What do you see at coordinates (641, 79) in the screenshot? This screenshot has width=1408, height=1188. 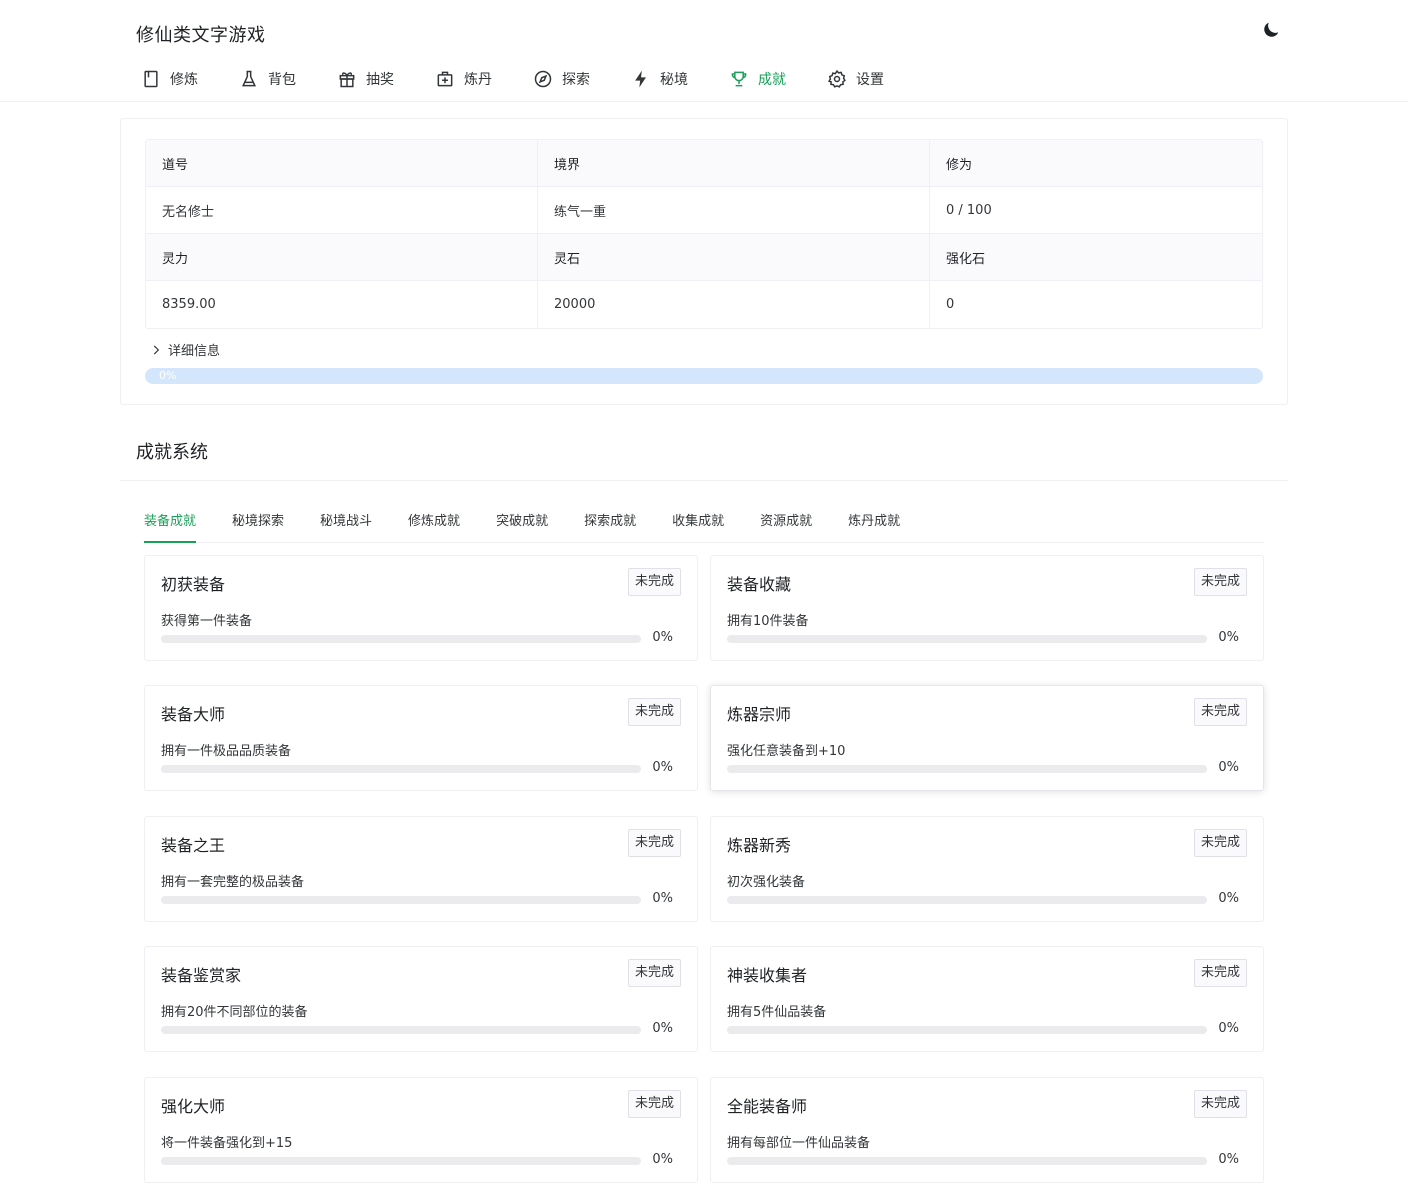 I see `bolt-icon` at bounding box center [641, 79].